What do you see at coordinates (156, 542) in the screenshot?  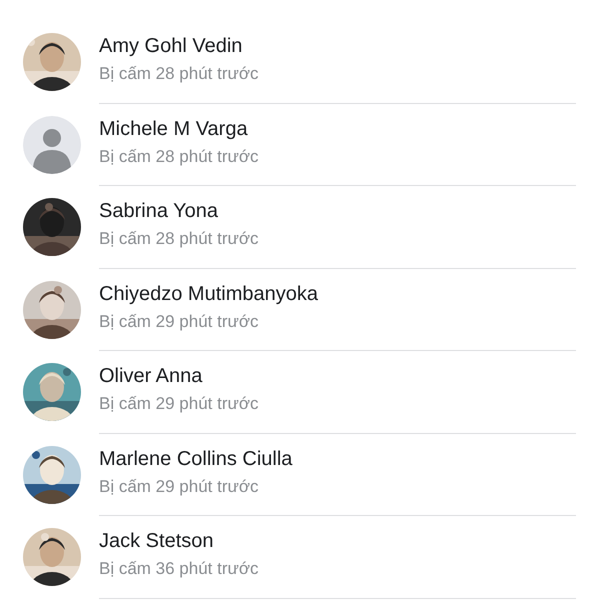 I see `visitor-name: Jack Stetson` at bounding box center [156, 542].